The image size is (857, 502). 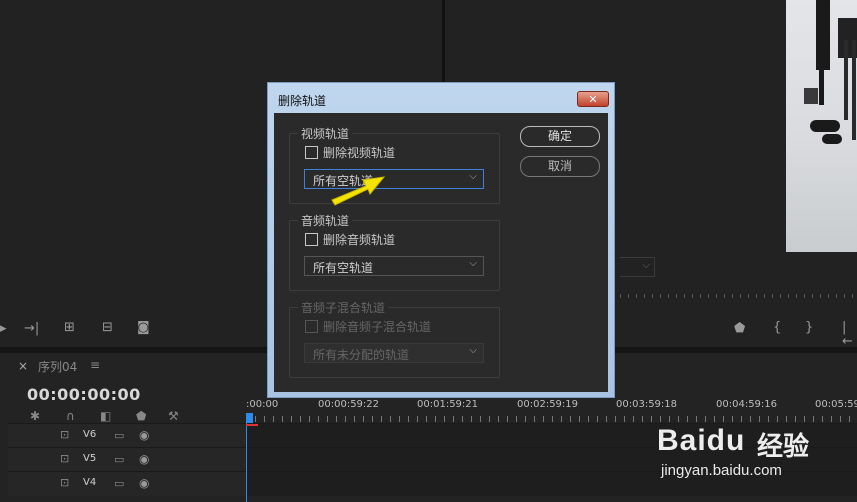 I want to click on program-ruler-ticks, so click(x=738, y=296).